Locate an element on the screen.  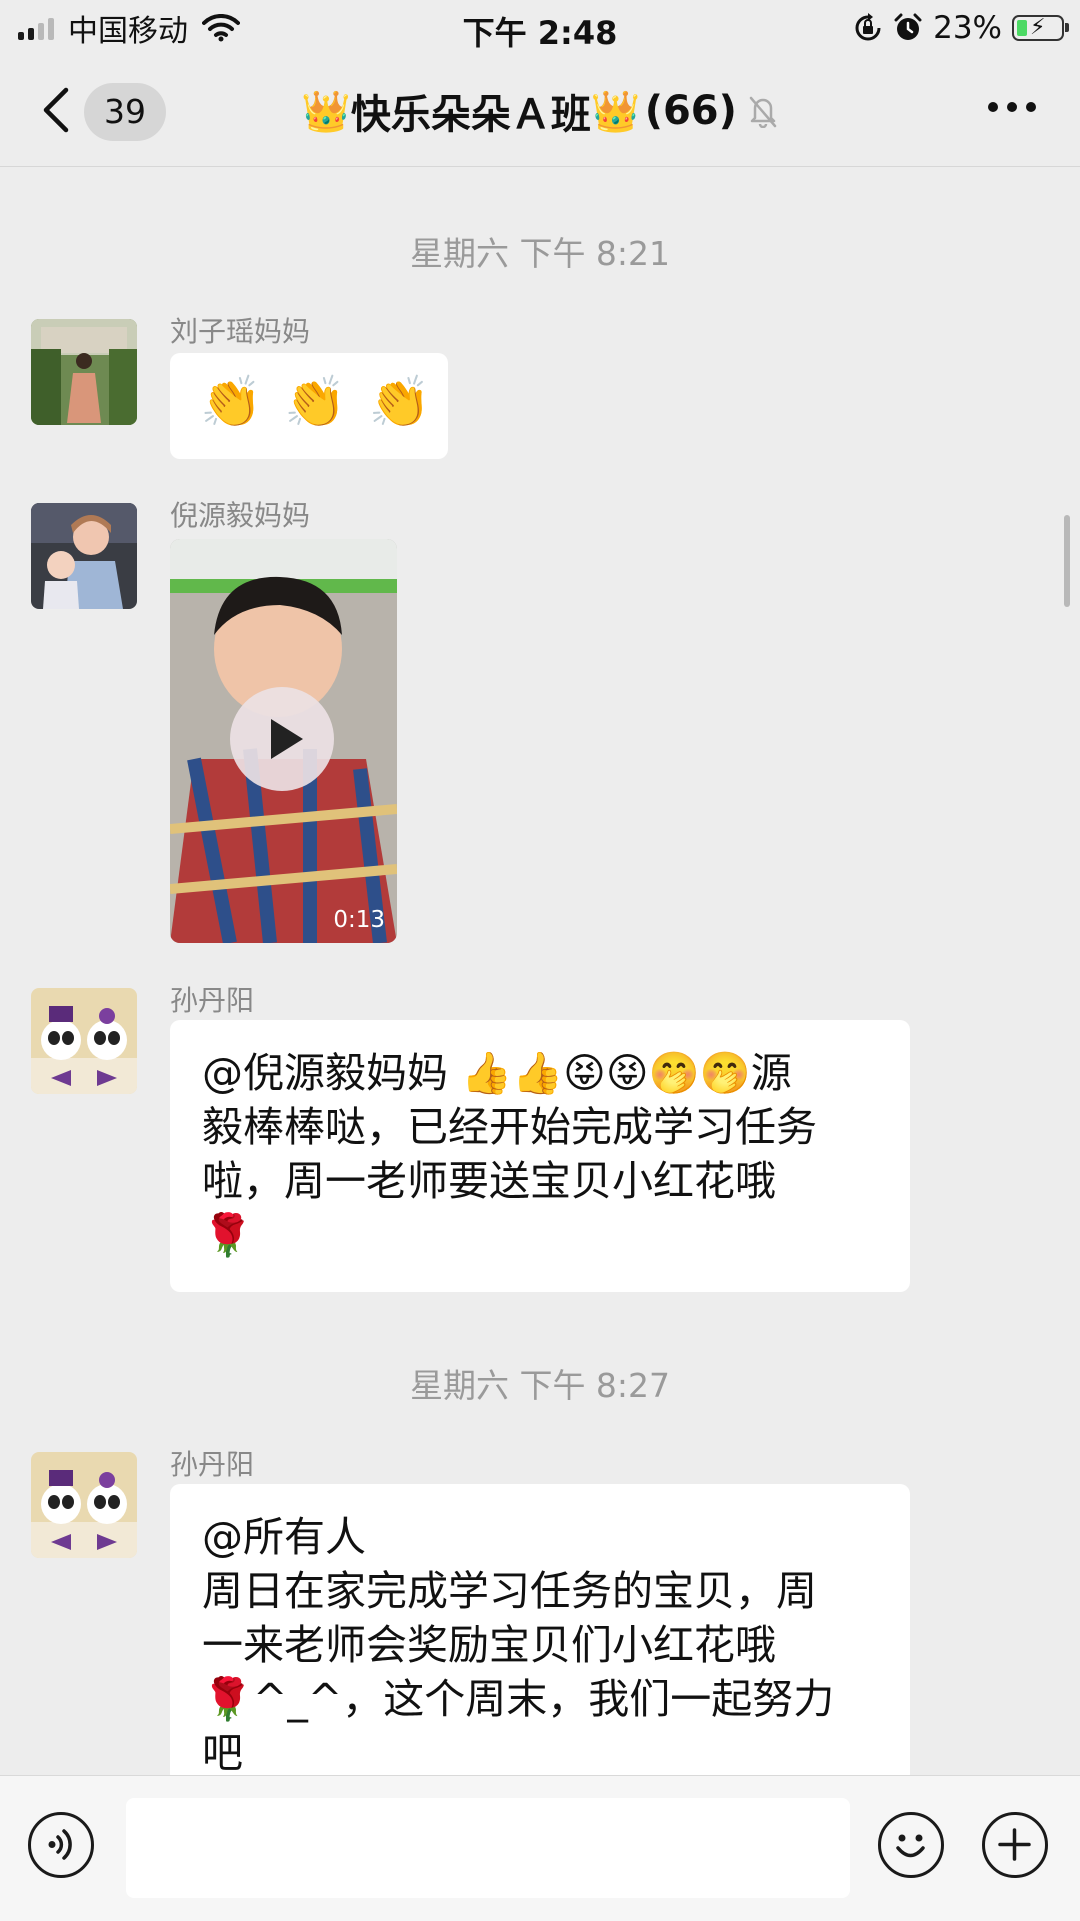
emoji-icon is located at coordinates (911, 1845).